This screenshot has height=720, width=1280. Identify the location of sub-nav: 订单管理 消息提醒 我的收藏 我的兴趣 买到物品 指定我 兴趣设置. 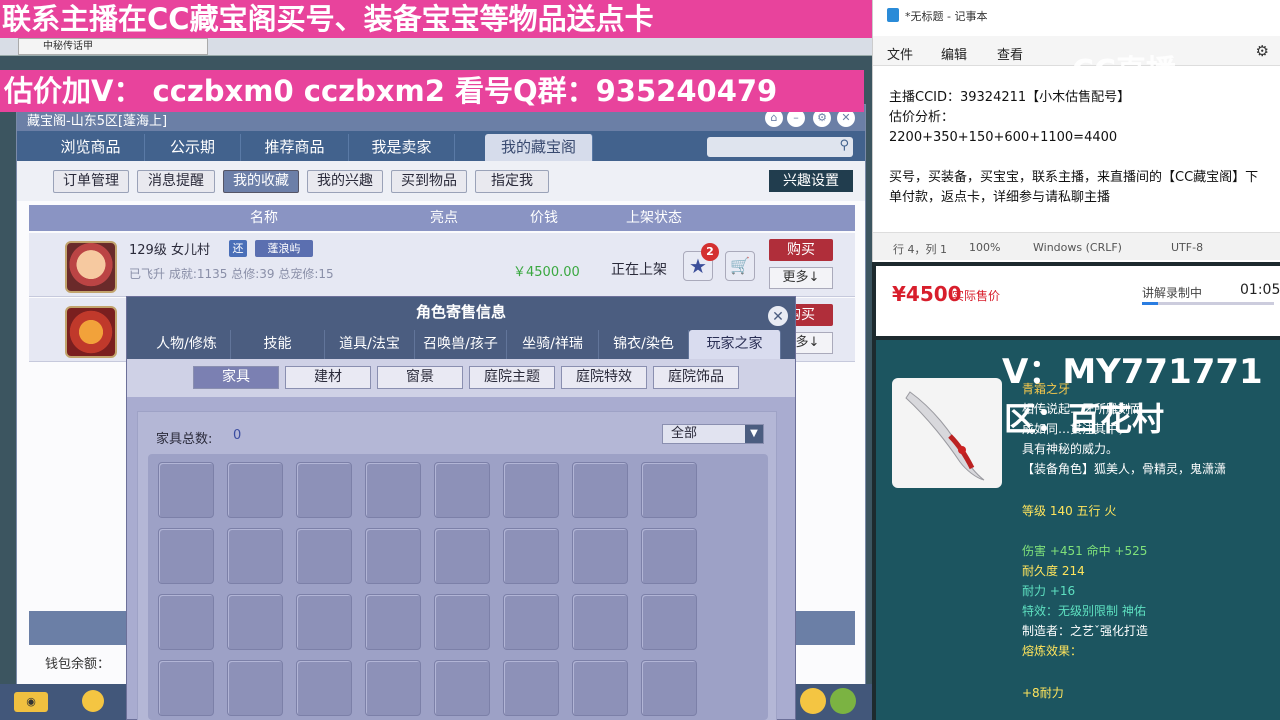
(441, 181).